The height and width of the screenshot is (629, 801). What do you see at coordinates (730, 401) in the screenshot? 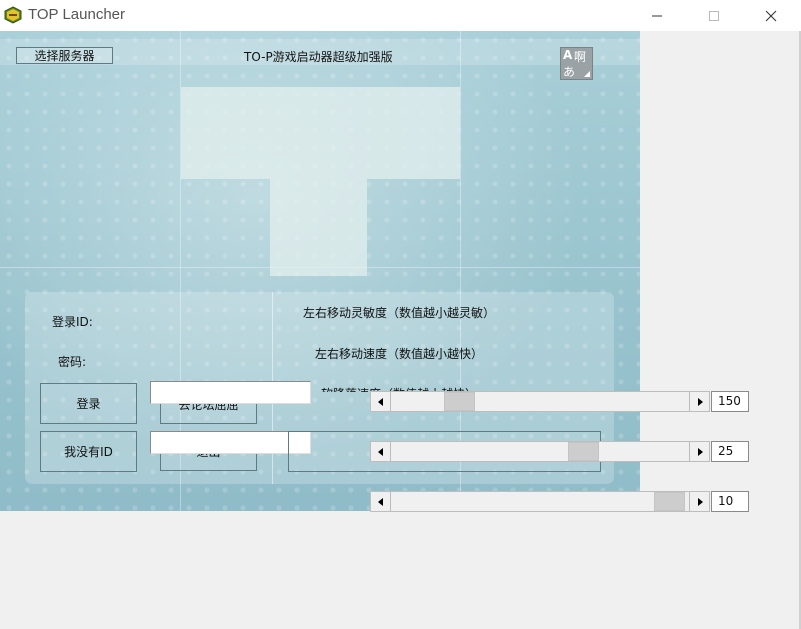
I see `move-sensitivity-value: 150` at bounding box center [730, 401].